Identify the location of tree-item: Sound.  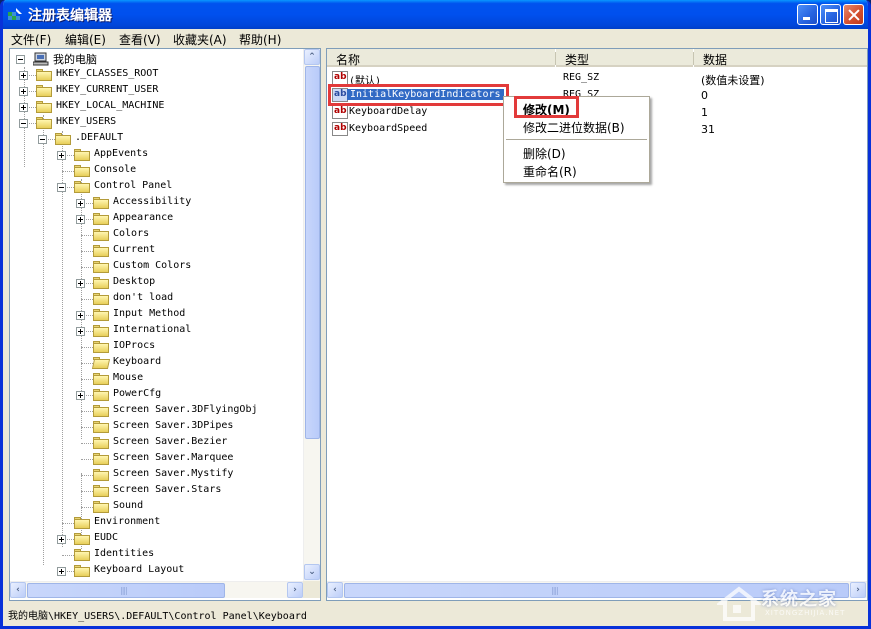
(155, 507).